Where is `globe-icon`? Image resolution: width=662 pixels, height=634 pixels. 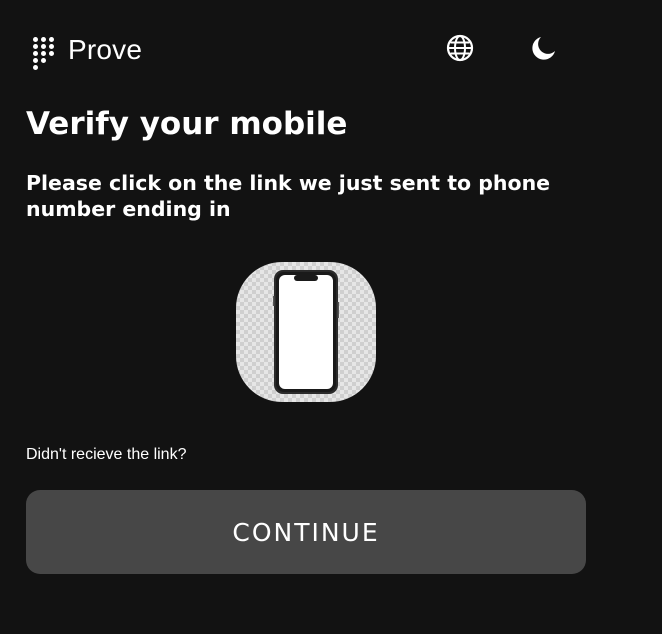 globe-icon is located at coordinates (460, 48).